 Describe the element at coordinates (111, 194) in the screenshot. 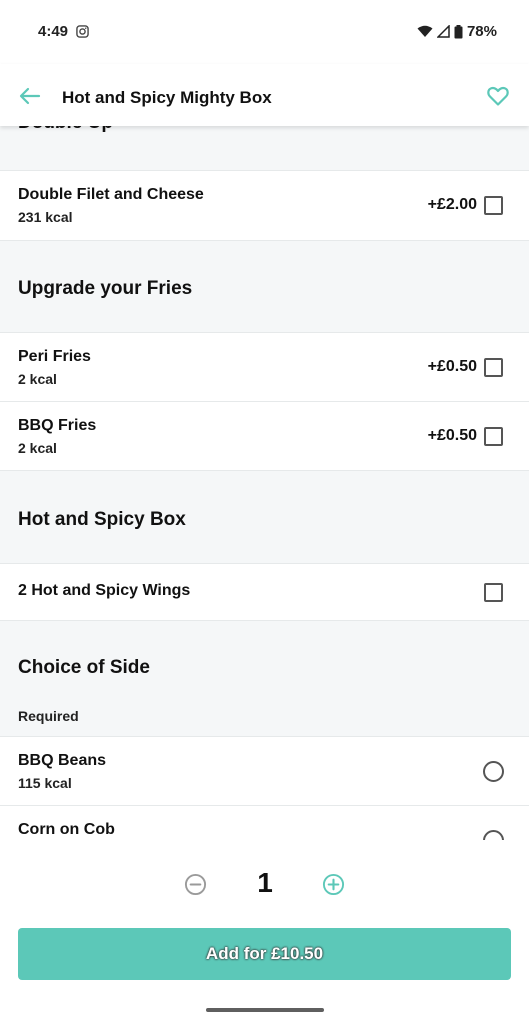

I see `option-name: Double Filet and Cheese` at that location.